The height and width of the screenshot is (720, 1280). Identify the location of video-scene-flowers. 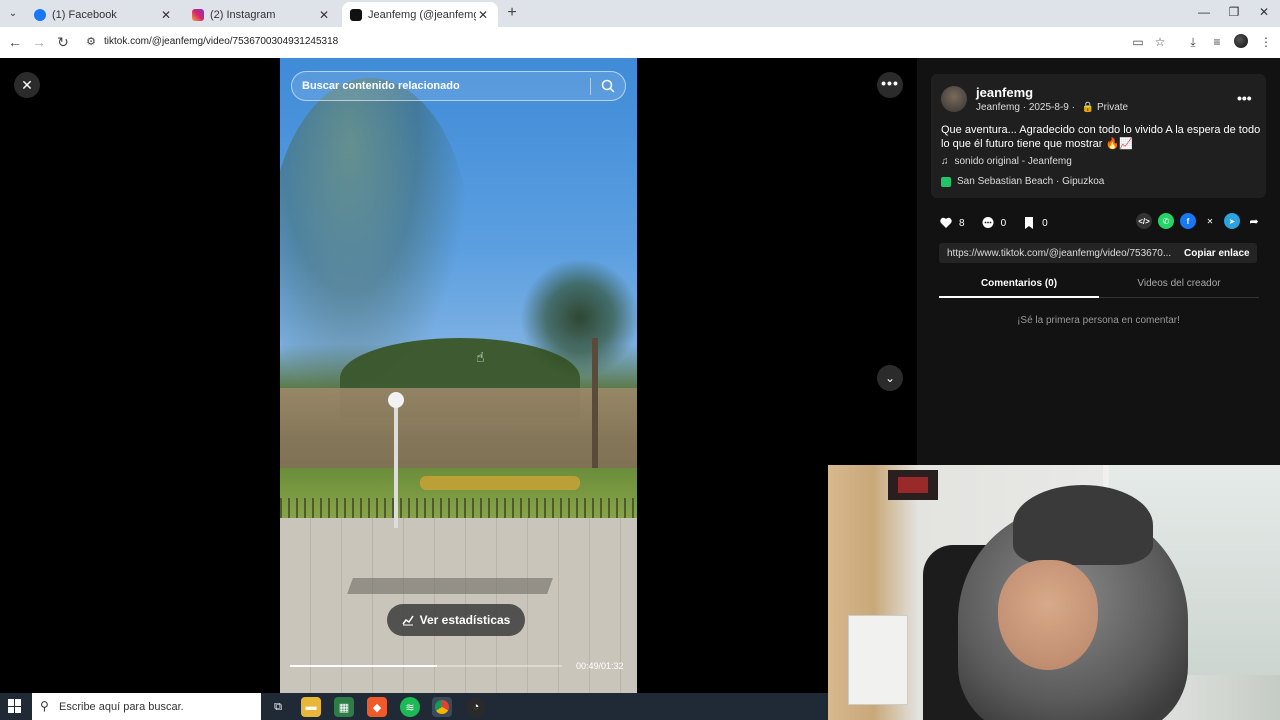
(500, 483).